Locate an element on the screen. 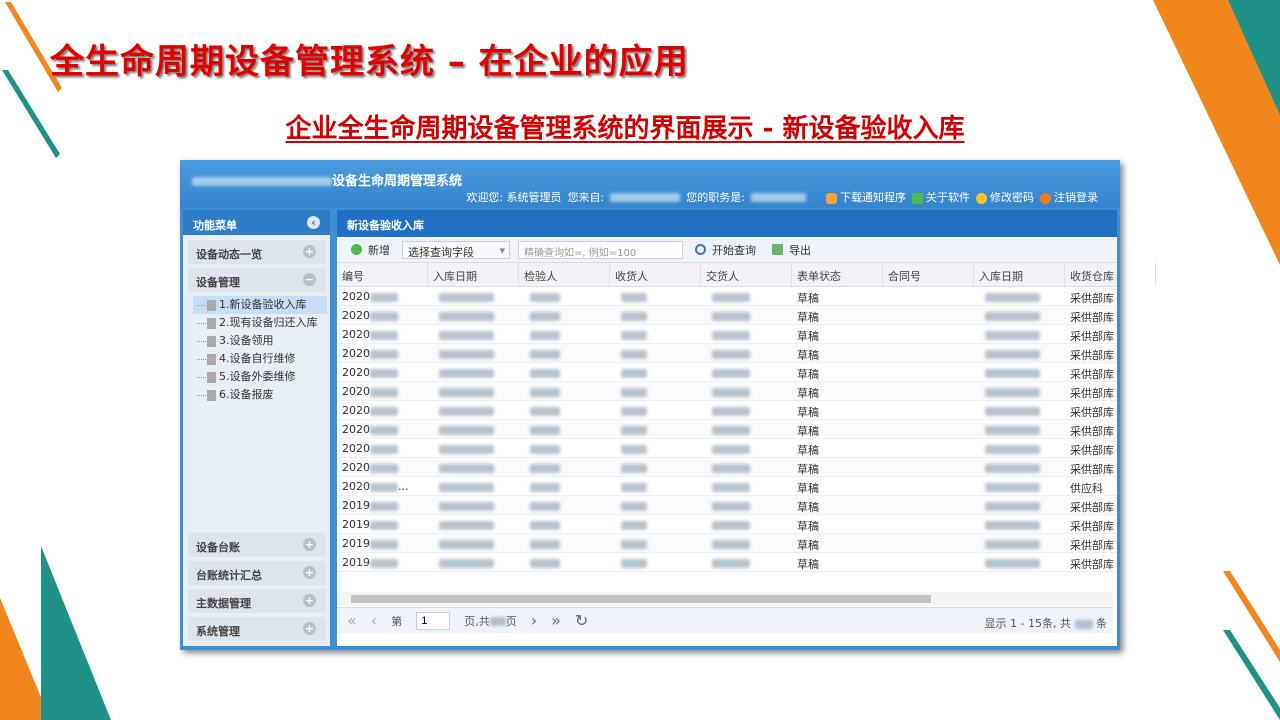 This screenshot has height=720, width=1280. column-header: 合同号 is located at coordinates (928, 274).